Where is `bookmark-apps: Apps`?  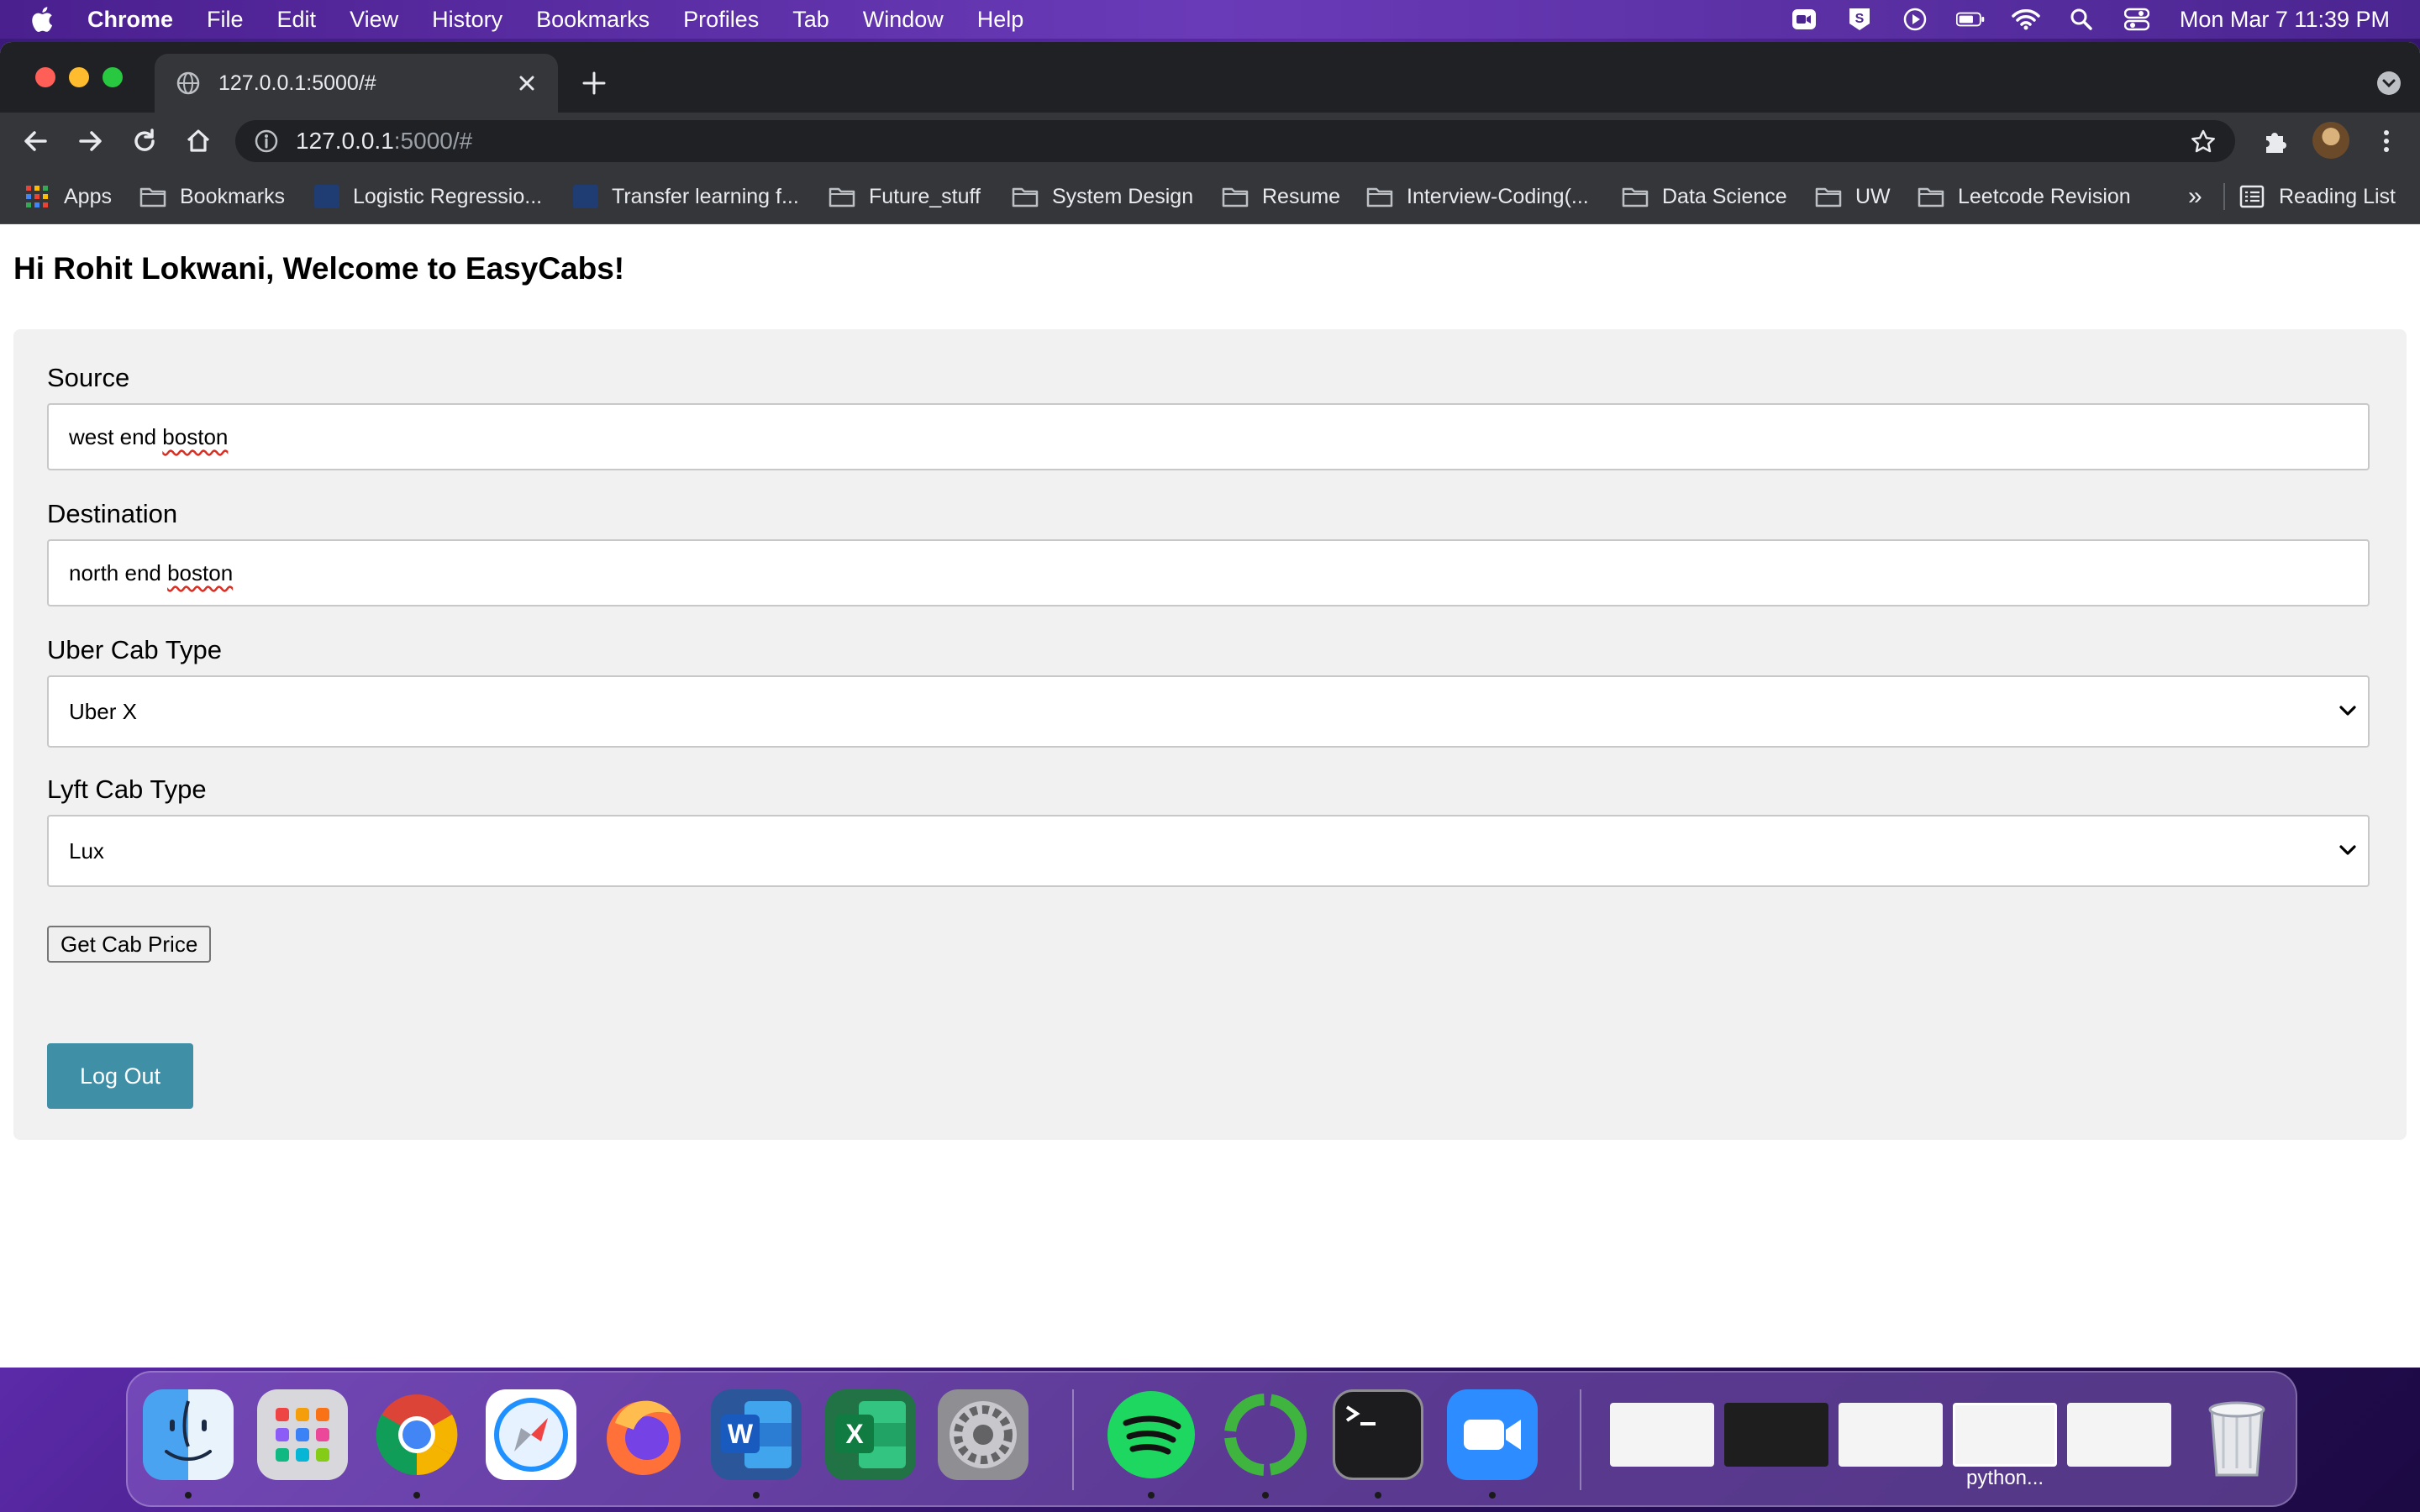
bookmark-apps: Apps is located at coordinates (68, 196).